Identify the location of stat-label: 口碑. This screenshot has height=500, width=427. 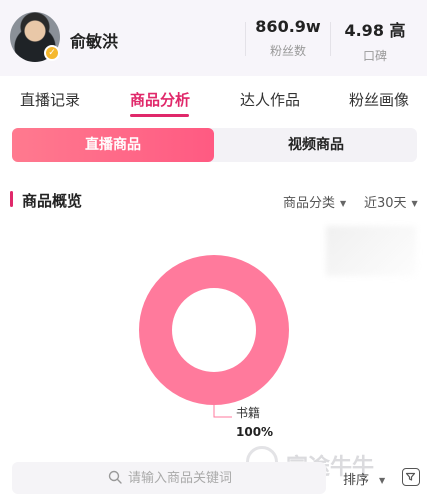
(374, 56).